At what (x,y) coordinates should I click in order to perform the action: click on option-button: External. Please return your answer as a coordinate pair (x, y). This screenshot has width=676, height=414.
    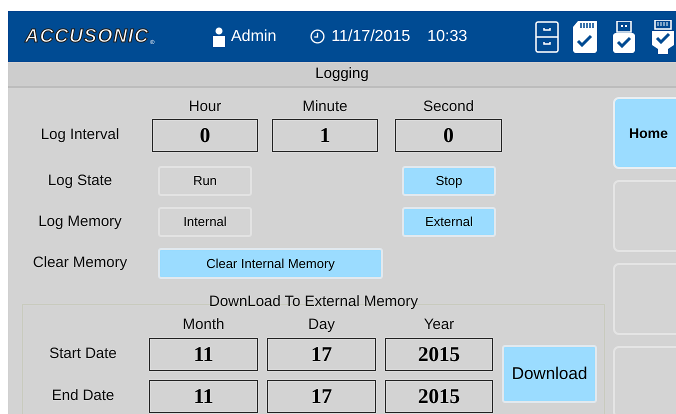
    Looking at the image, I should click on (449, 222).